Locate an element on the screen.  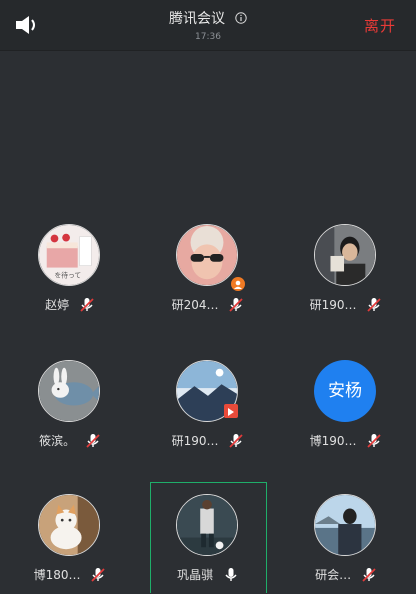
sunglasses-photo-avatar is located at coordinates (207, 255).